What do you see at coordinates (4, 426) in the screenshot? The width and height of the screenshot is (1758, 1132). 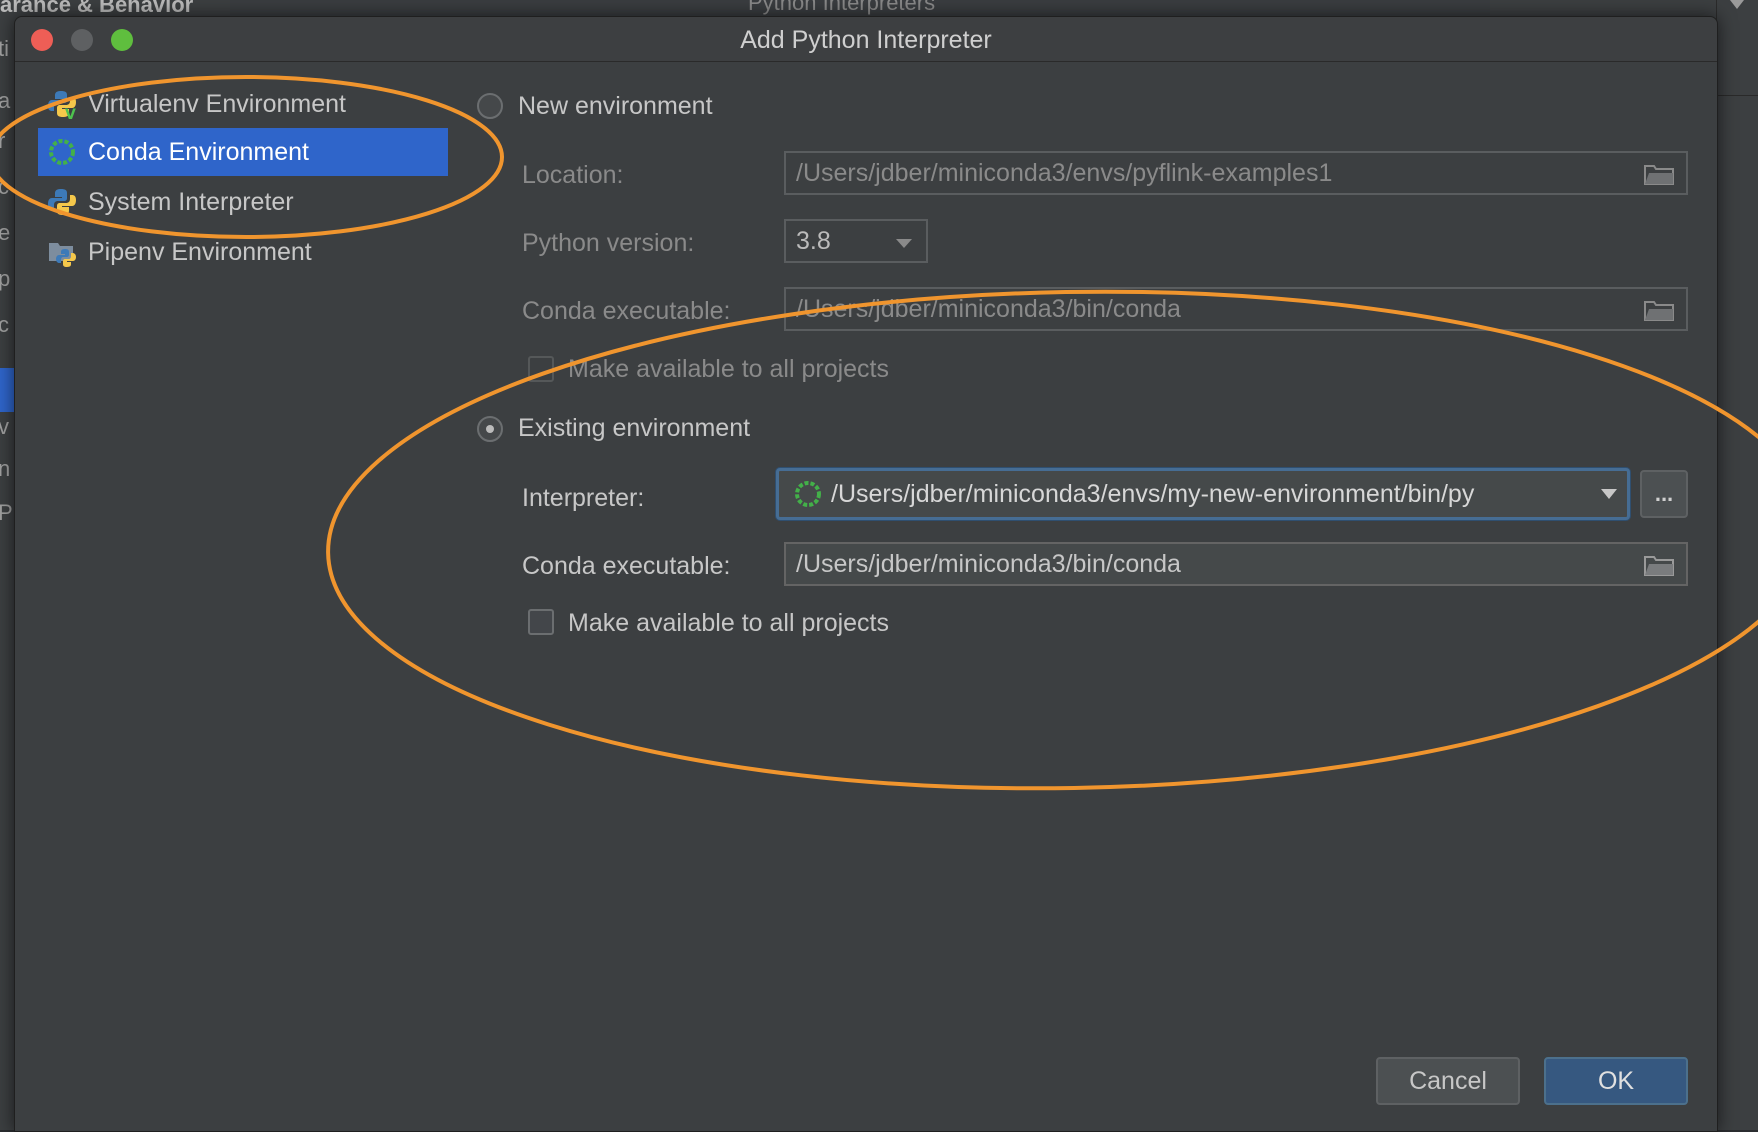 I see `settings-tree-fragment-text: v` at bounding box center [4, 426].